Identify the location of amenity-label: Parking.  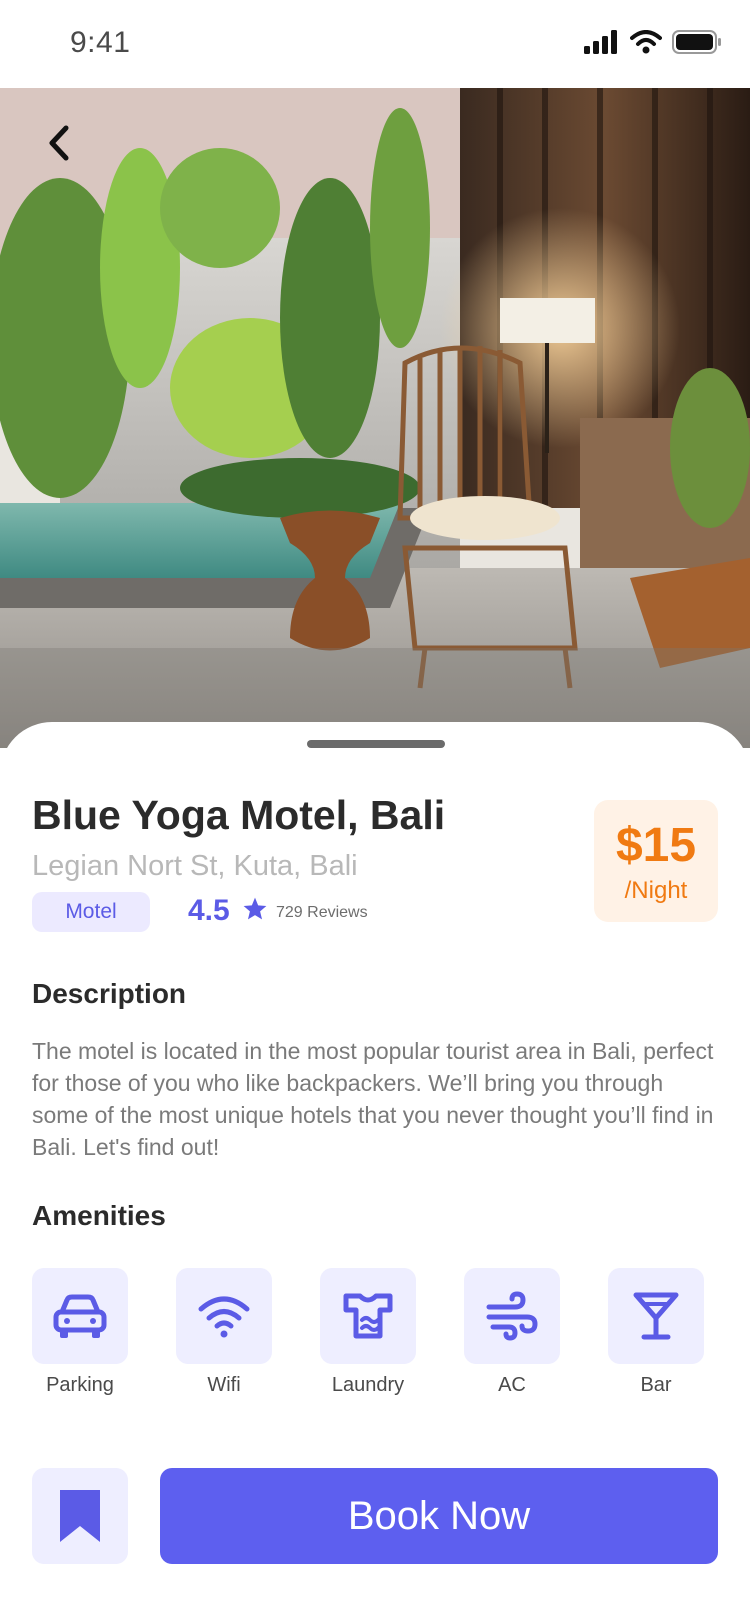
(80, 1385).